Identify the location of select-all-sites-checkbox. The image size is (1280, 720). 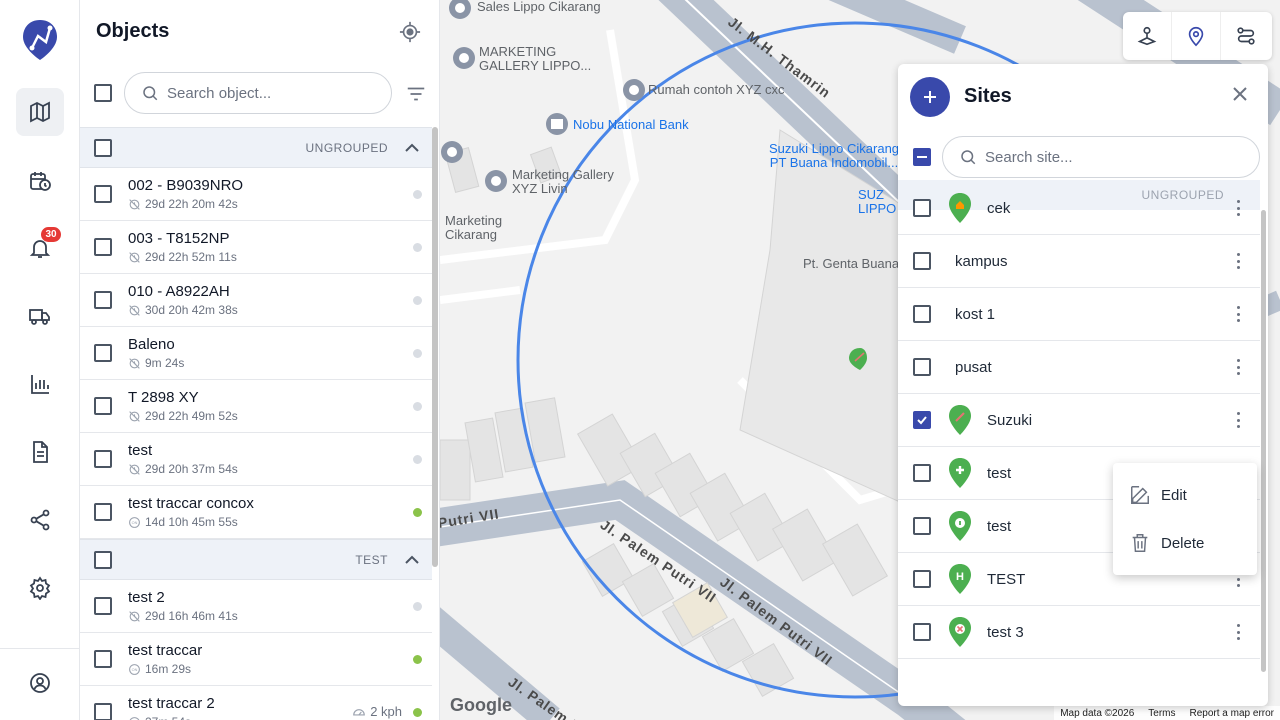
(922, 157).